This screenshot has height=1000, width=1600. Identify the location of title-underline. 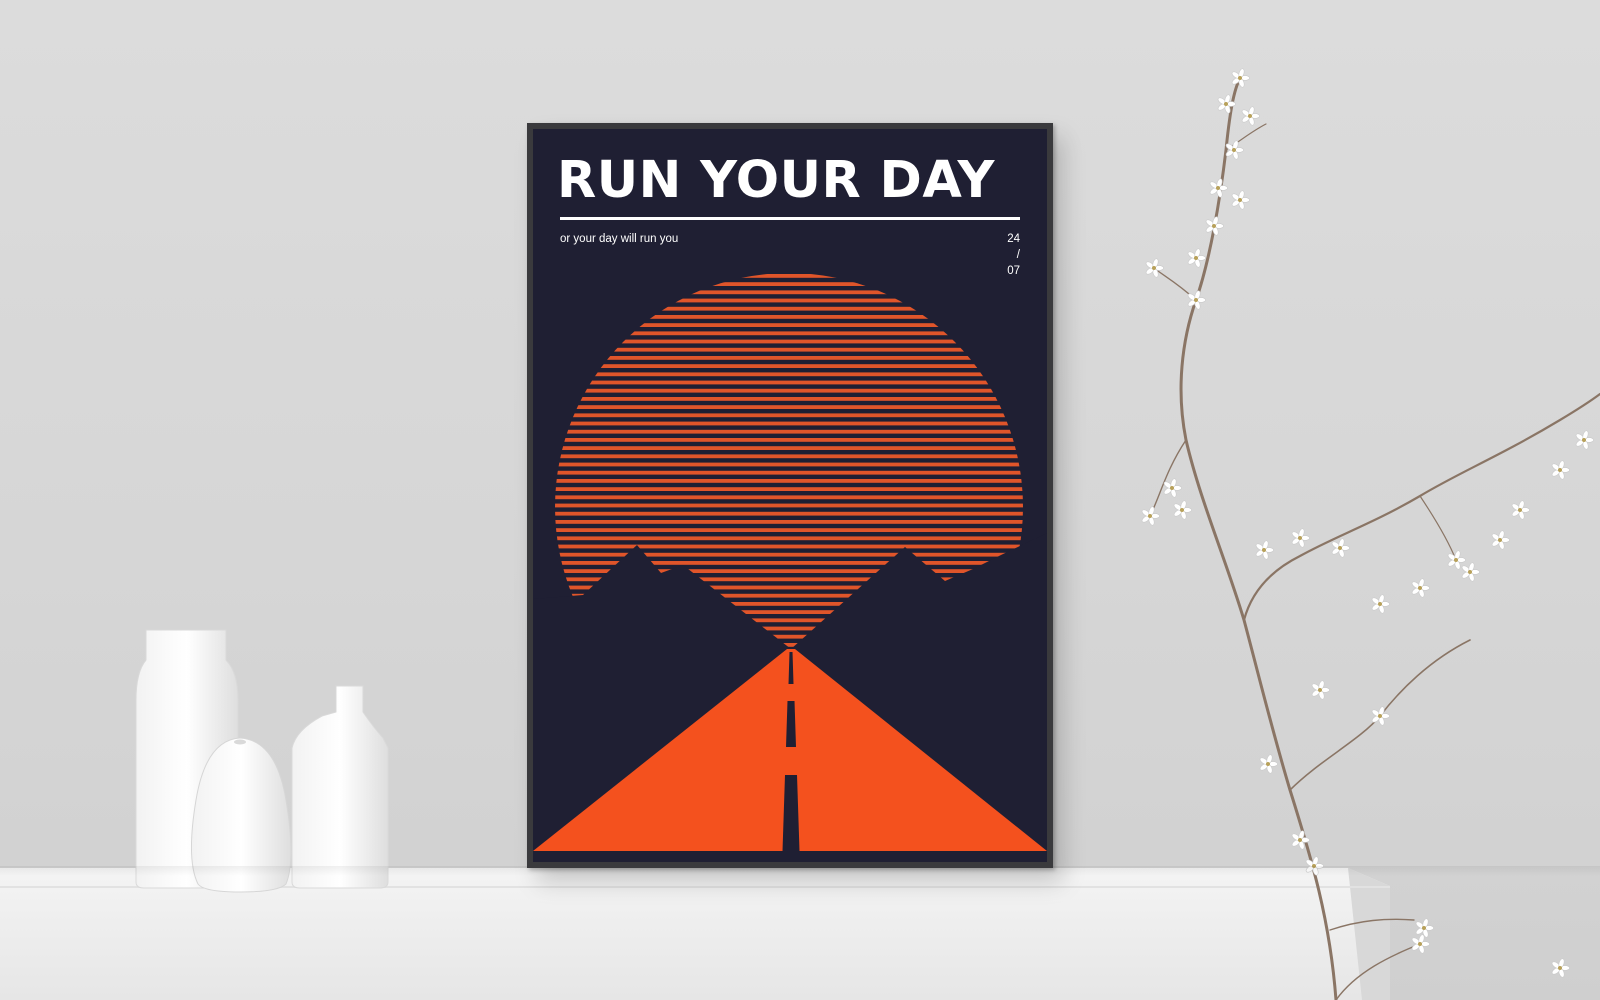
(790, 218).